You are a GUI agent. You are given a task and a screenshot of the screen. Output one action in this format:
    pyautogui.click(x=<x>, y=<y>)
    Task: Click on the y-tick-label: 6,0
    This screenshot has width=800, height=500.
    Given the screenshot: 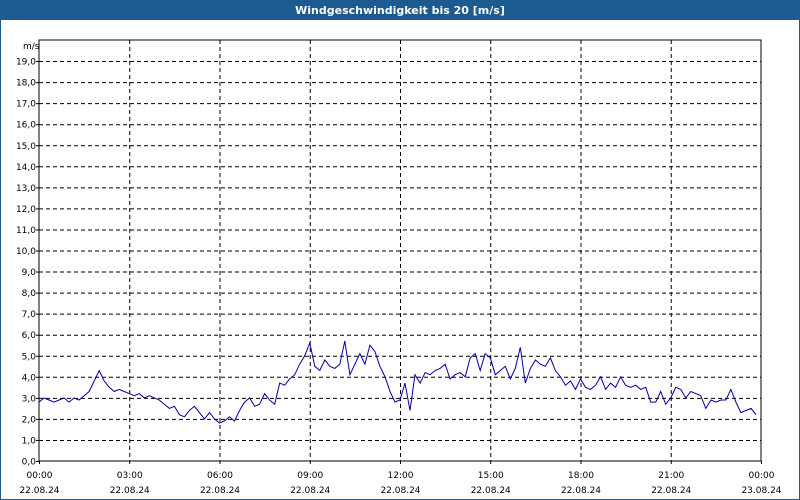 What is the action you would take?
    pyautogui.click(x=29, y=336)
    